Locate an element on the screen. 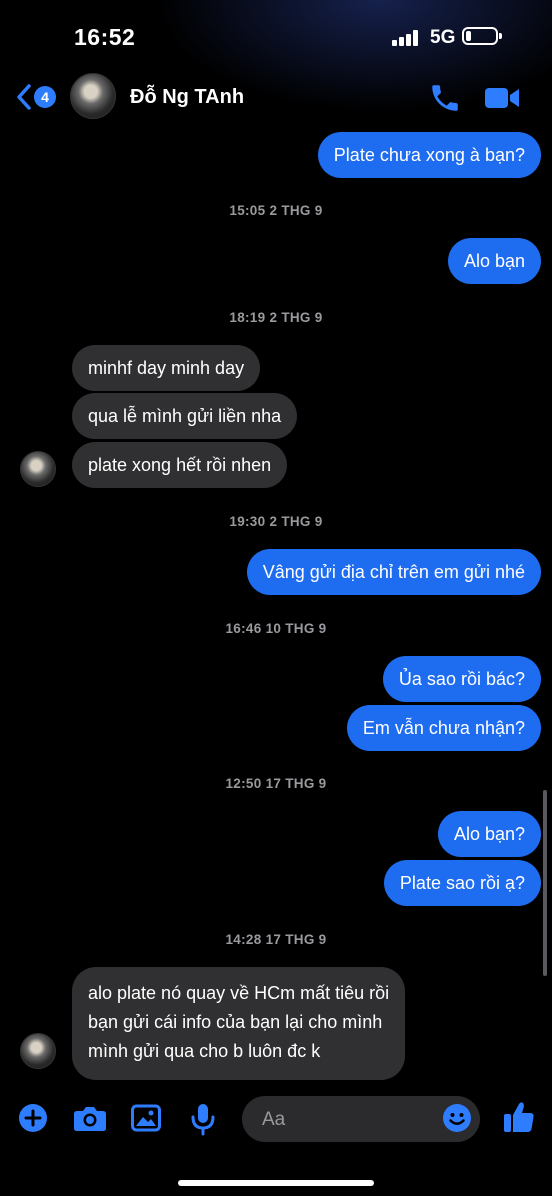  timestamp: 16:46 10 THG 9 is located at coordinates (276, 628).